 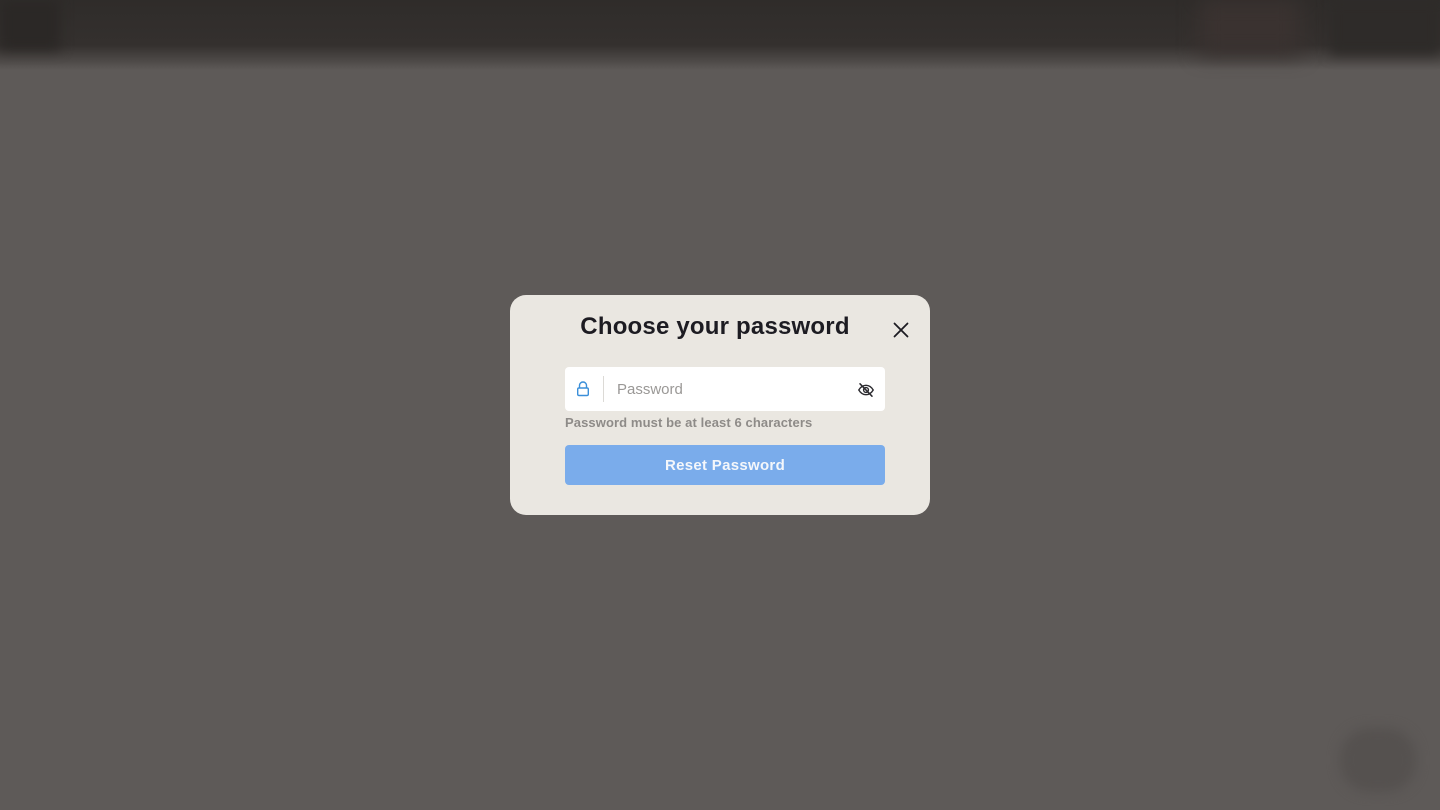 I want to click on modal-title: Choose your password, so click(x=720, y=327).